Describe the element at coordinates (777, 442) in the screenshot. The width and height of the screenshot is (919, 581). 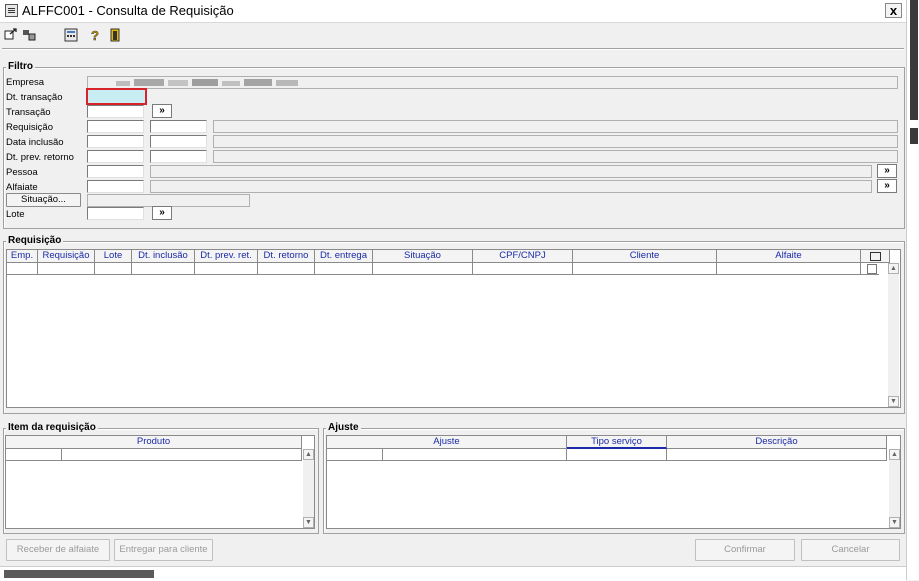
I see `column-header: Descrição` at that location.